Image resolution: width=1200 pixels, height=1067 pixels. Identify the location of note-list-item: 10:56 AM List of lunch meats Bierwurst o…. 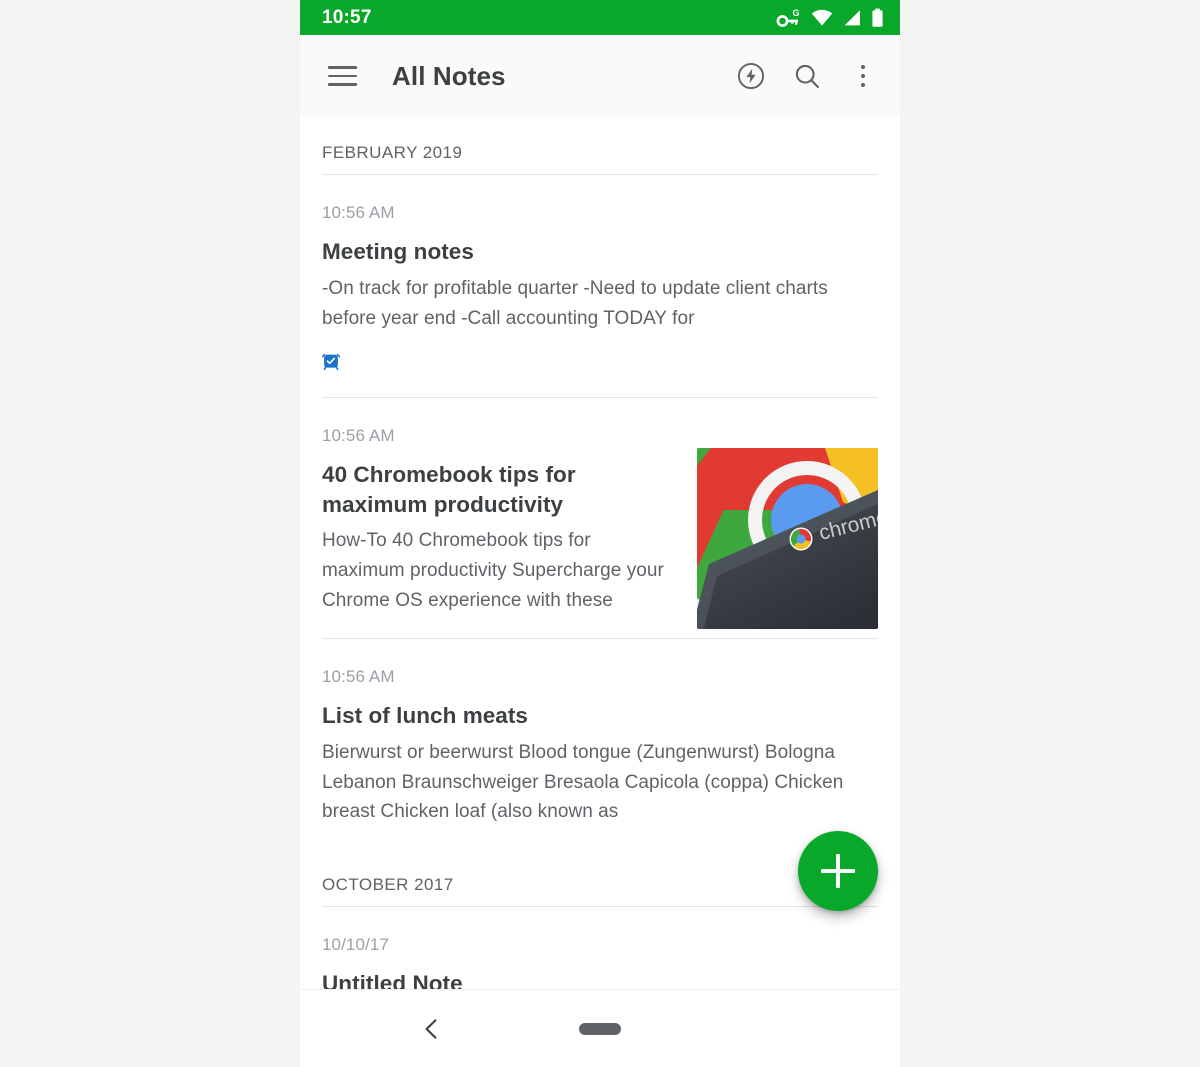
(600, 744).